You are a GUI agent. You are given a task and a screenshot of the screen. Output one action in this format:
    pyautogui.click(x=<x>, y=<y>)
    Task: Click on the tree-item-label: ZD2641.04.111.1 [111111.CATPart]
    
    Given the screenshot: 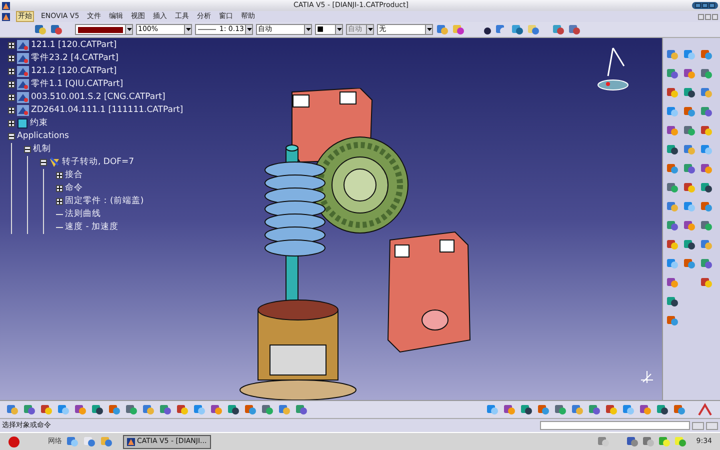 What is the action you would take?
    pyautogui.click(x=107, y=110)
    